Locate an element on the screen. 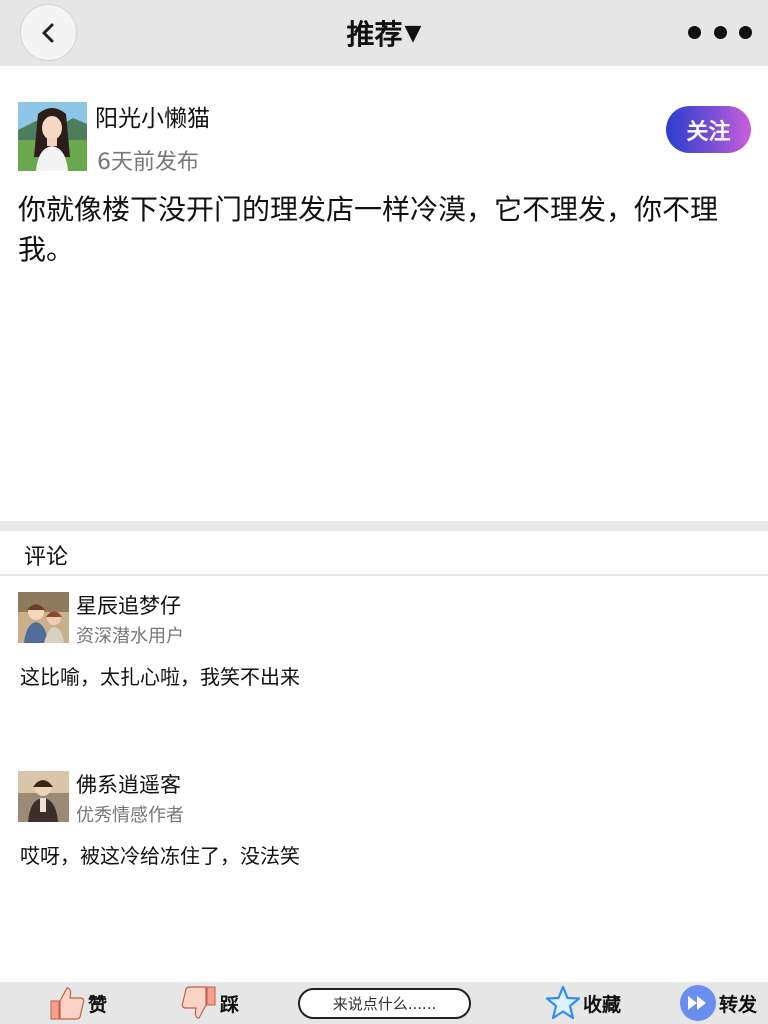 The height and width of the screenshot is (1024, 768). author-name: 阳光小懒猫 is located at coordinates (152, 116).